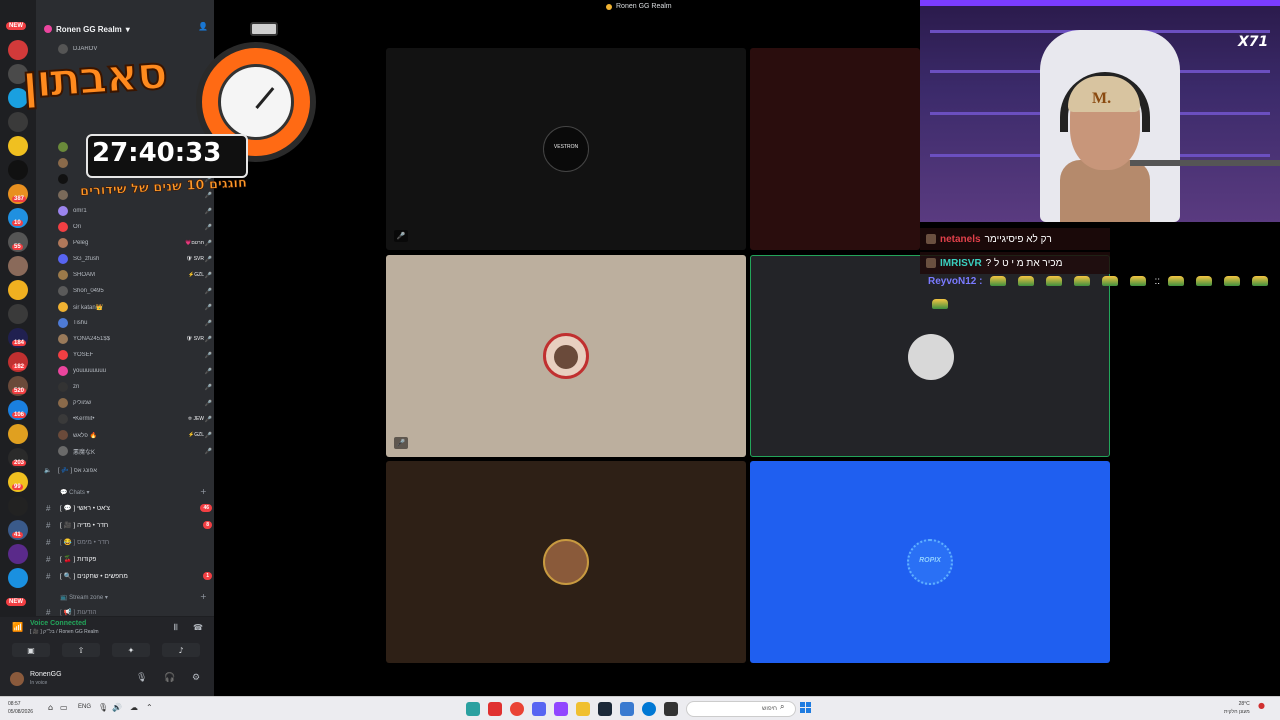 The image size is (1280, 720). What do you see at coordinates (517, 709) in the screenshot?
I see `chrome-icon` at bounding box center [517, 709].